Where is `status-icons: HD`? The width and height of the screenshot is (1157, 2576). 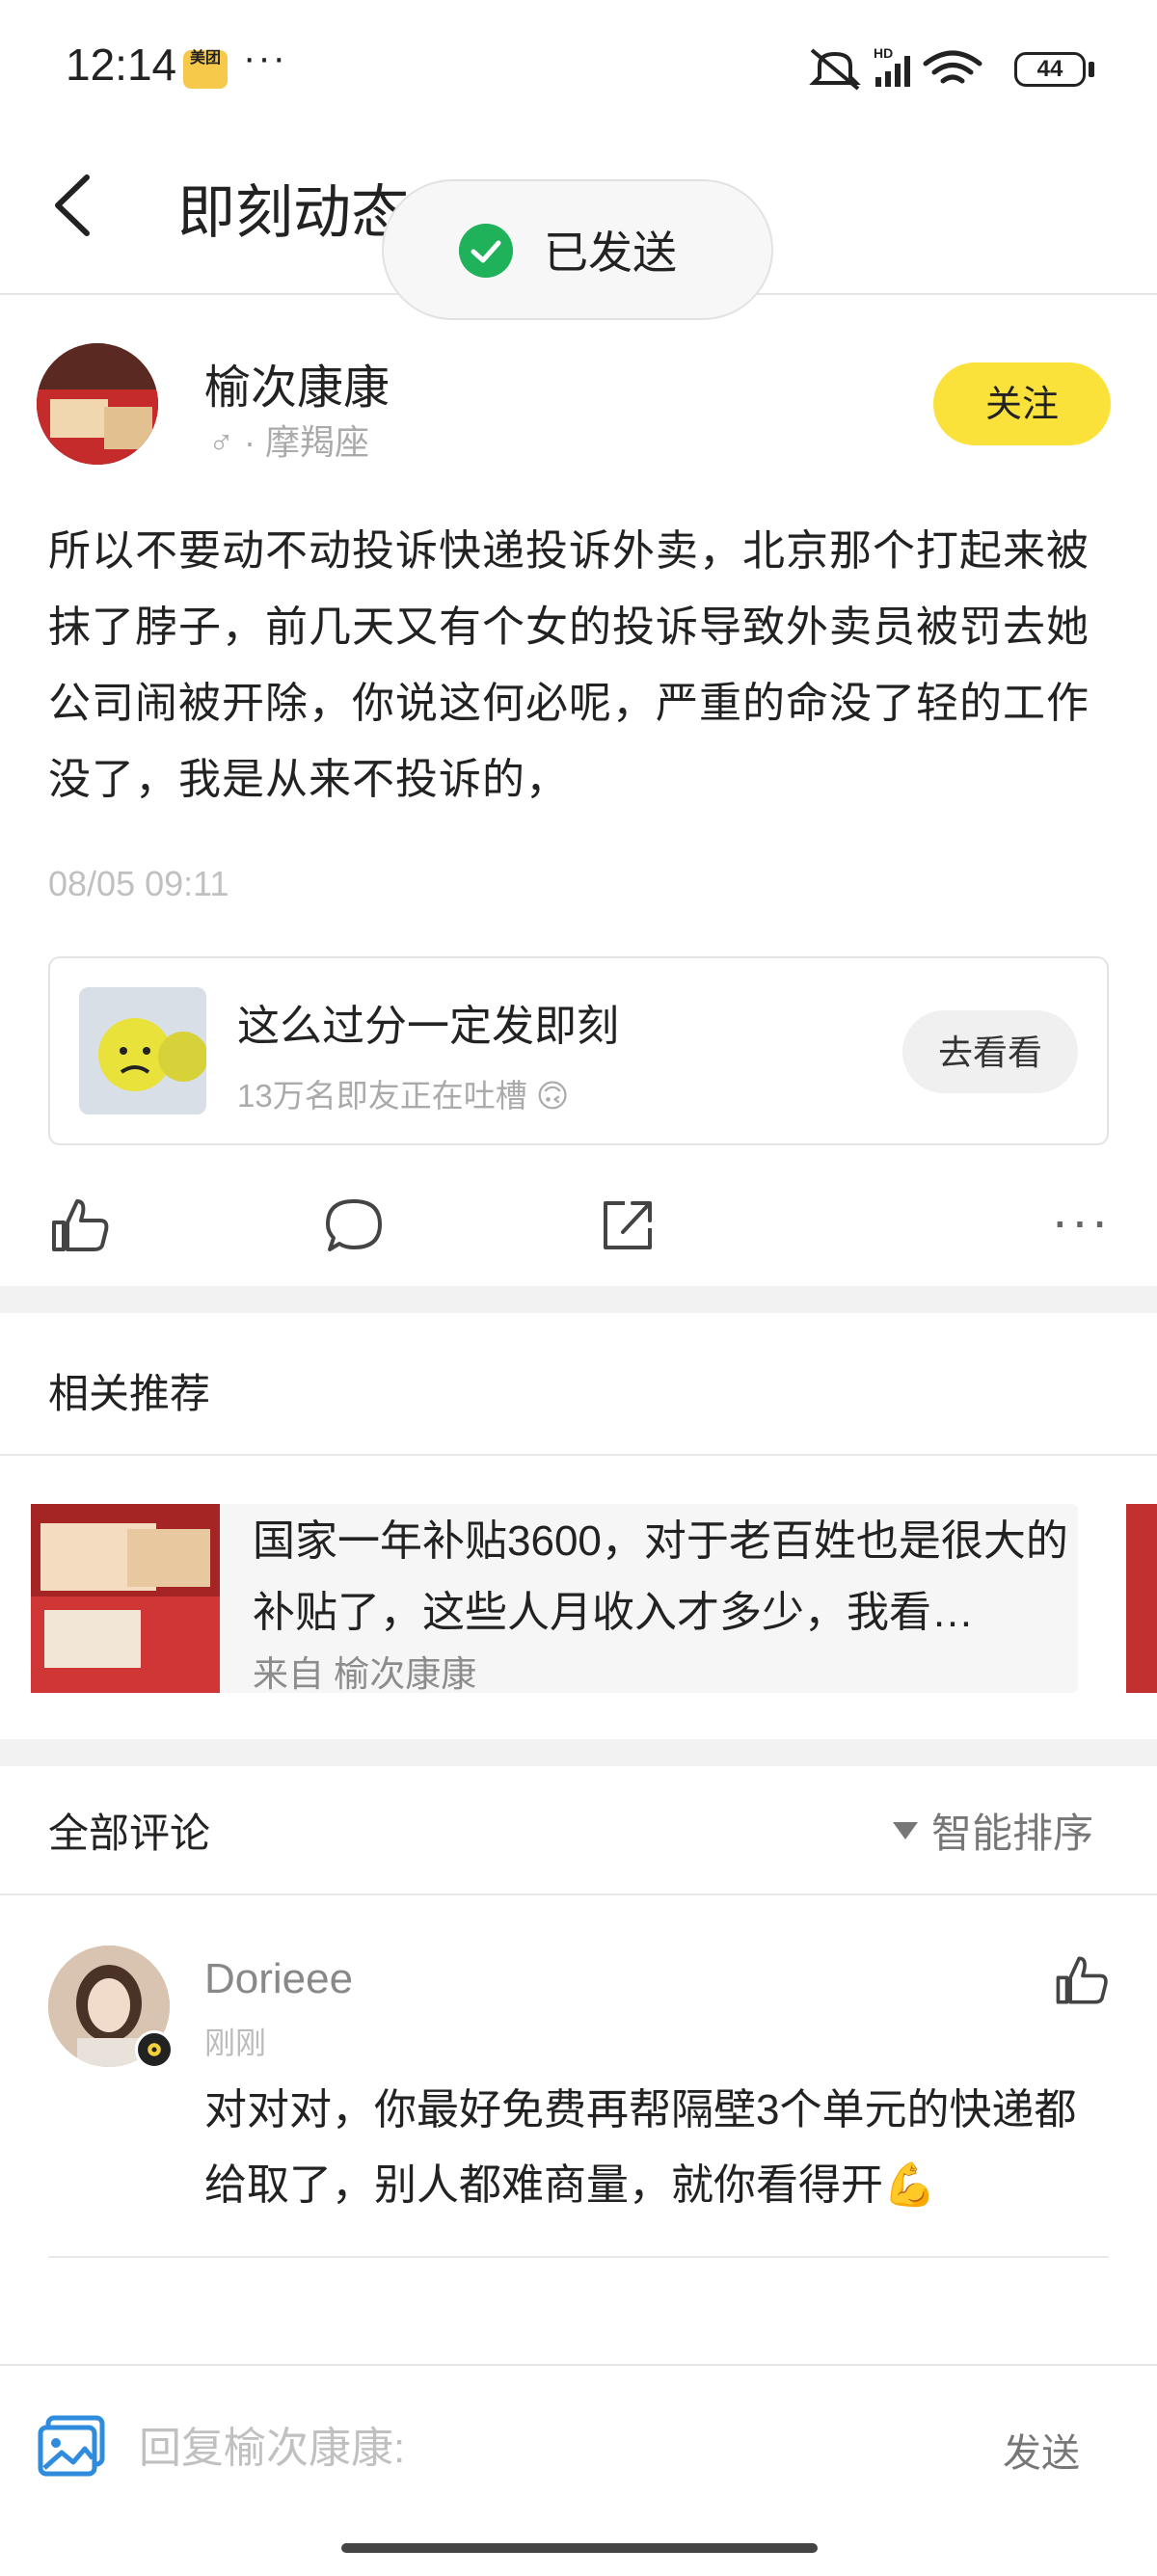 status-icons: HD is located at coordinates (895, 68).